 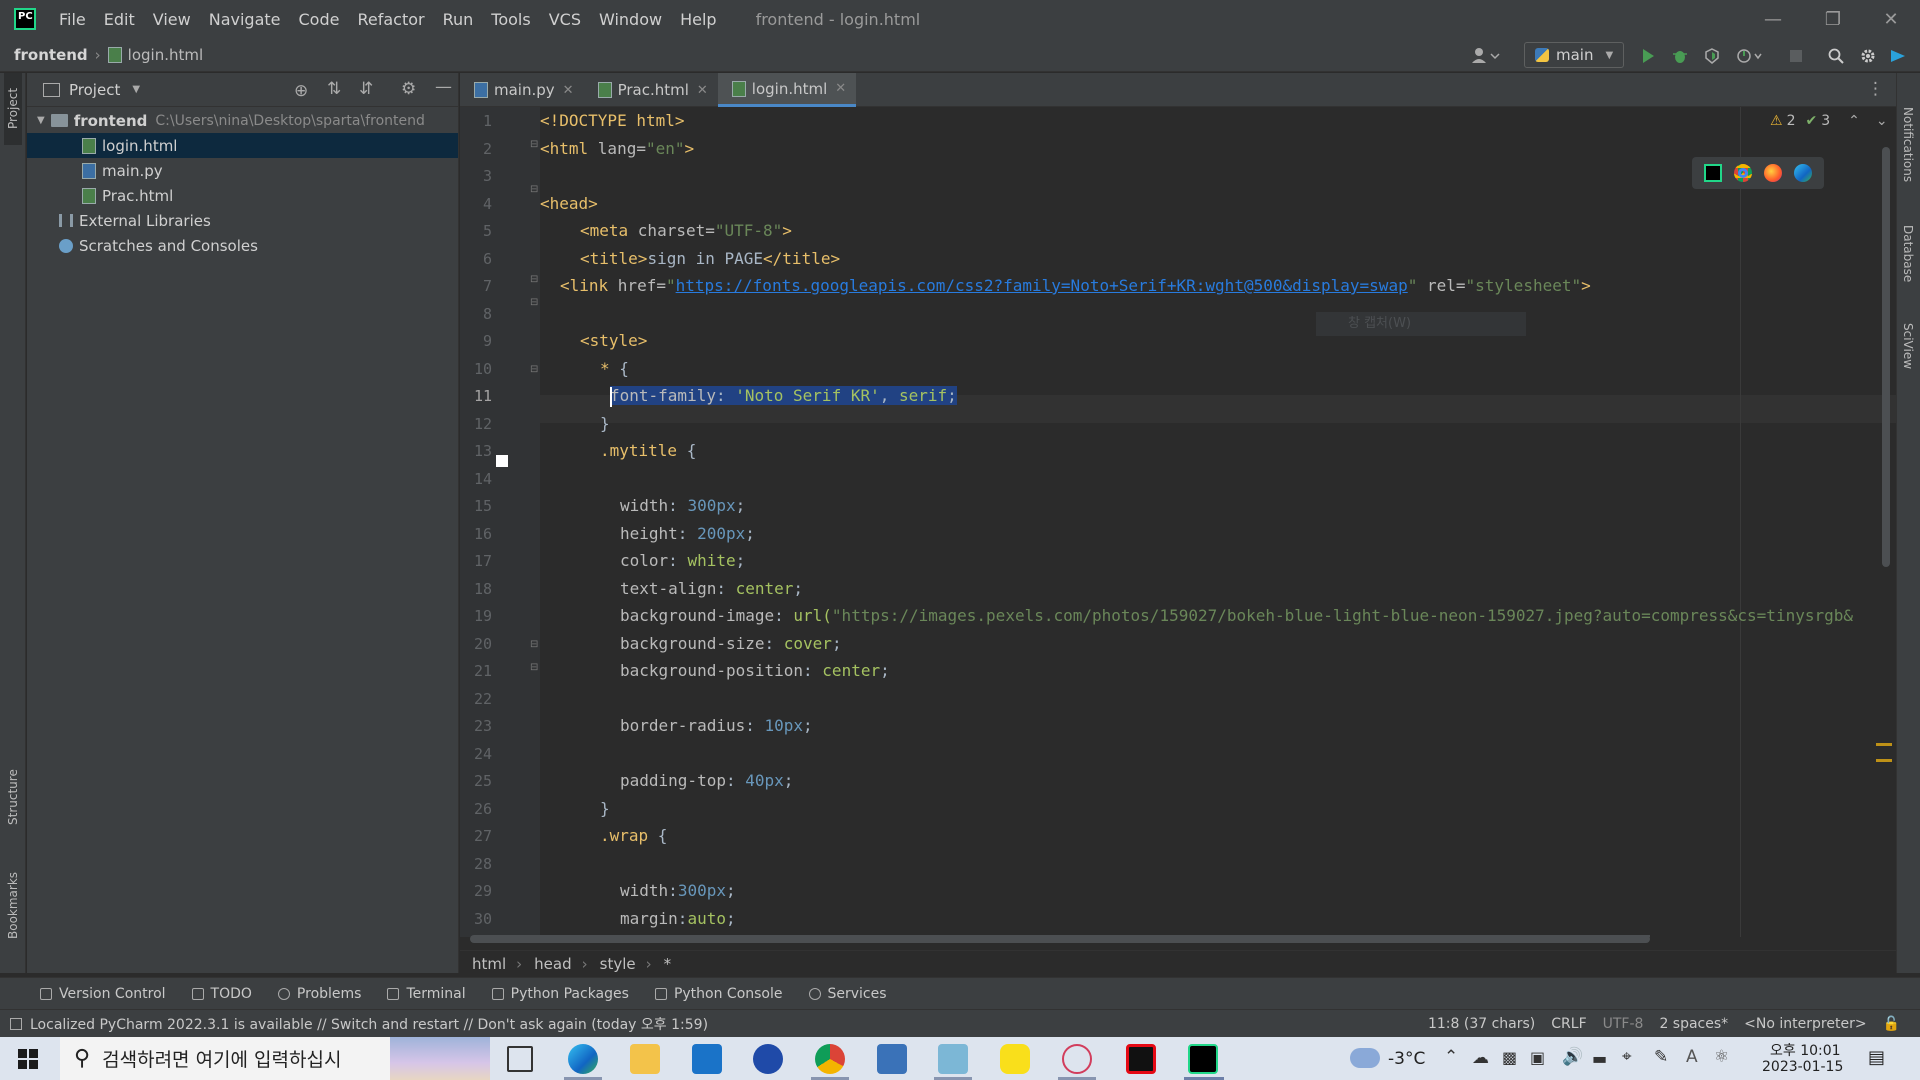 I want to click on collapse-all-icon: ⇵, so click(x=366, y=89).